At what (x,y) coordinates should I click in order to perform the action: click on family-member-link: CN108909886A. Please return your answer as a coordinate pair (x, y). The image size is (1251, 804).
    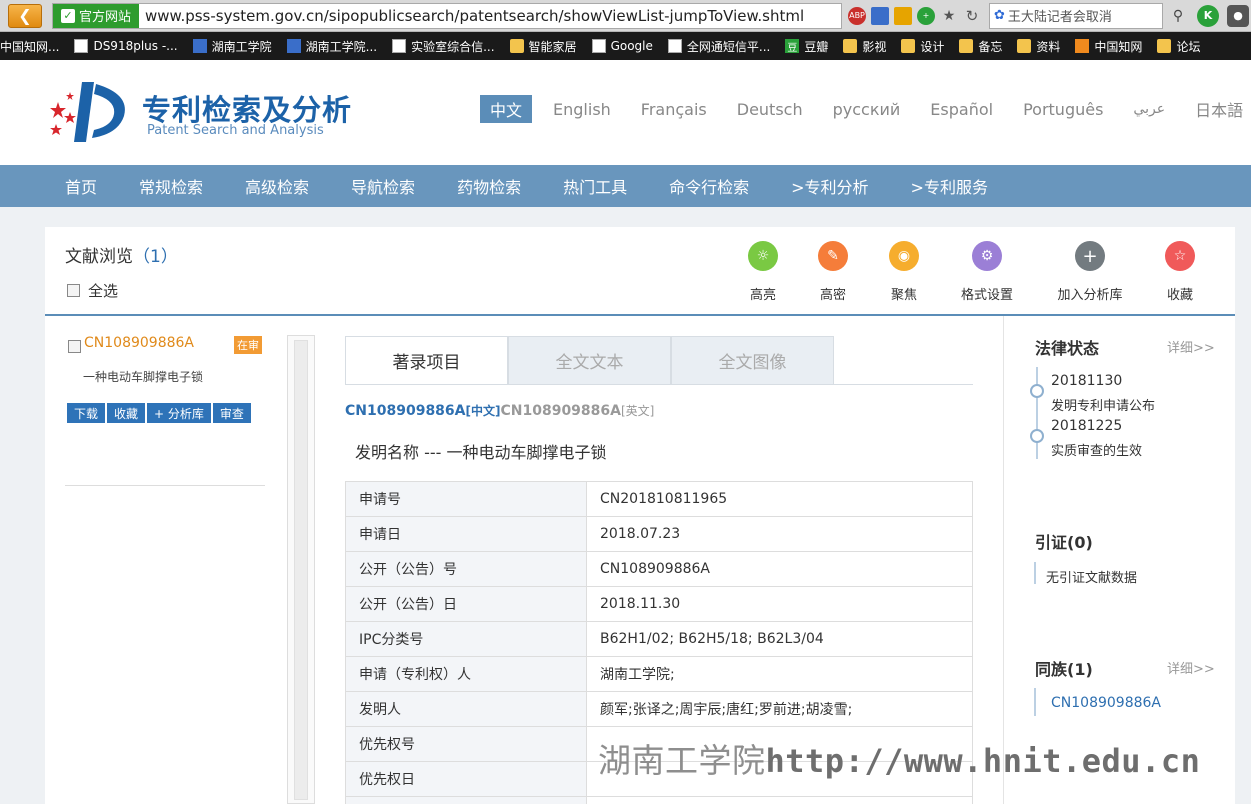
    Looking at the image, I should click on (1106, 703).